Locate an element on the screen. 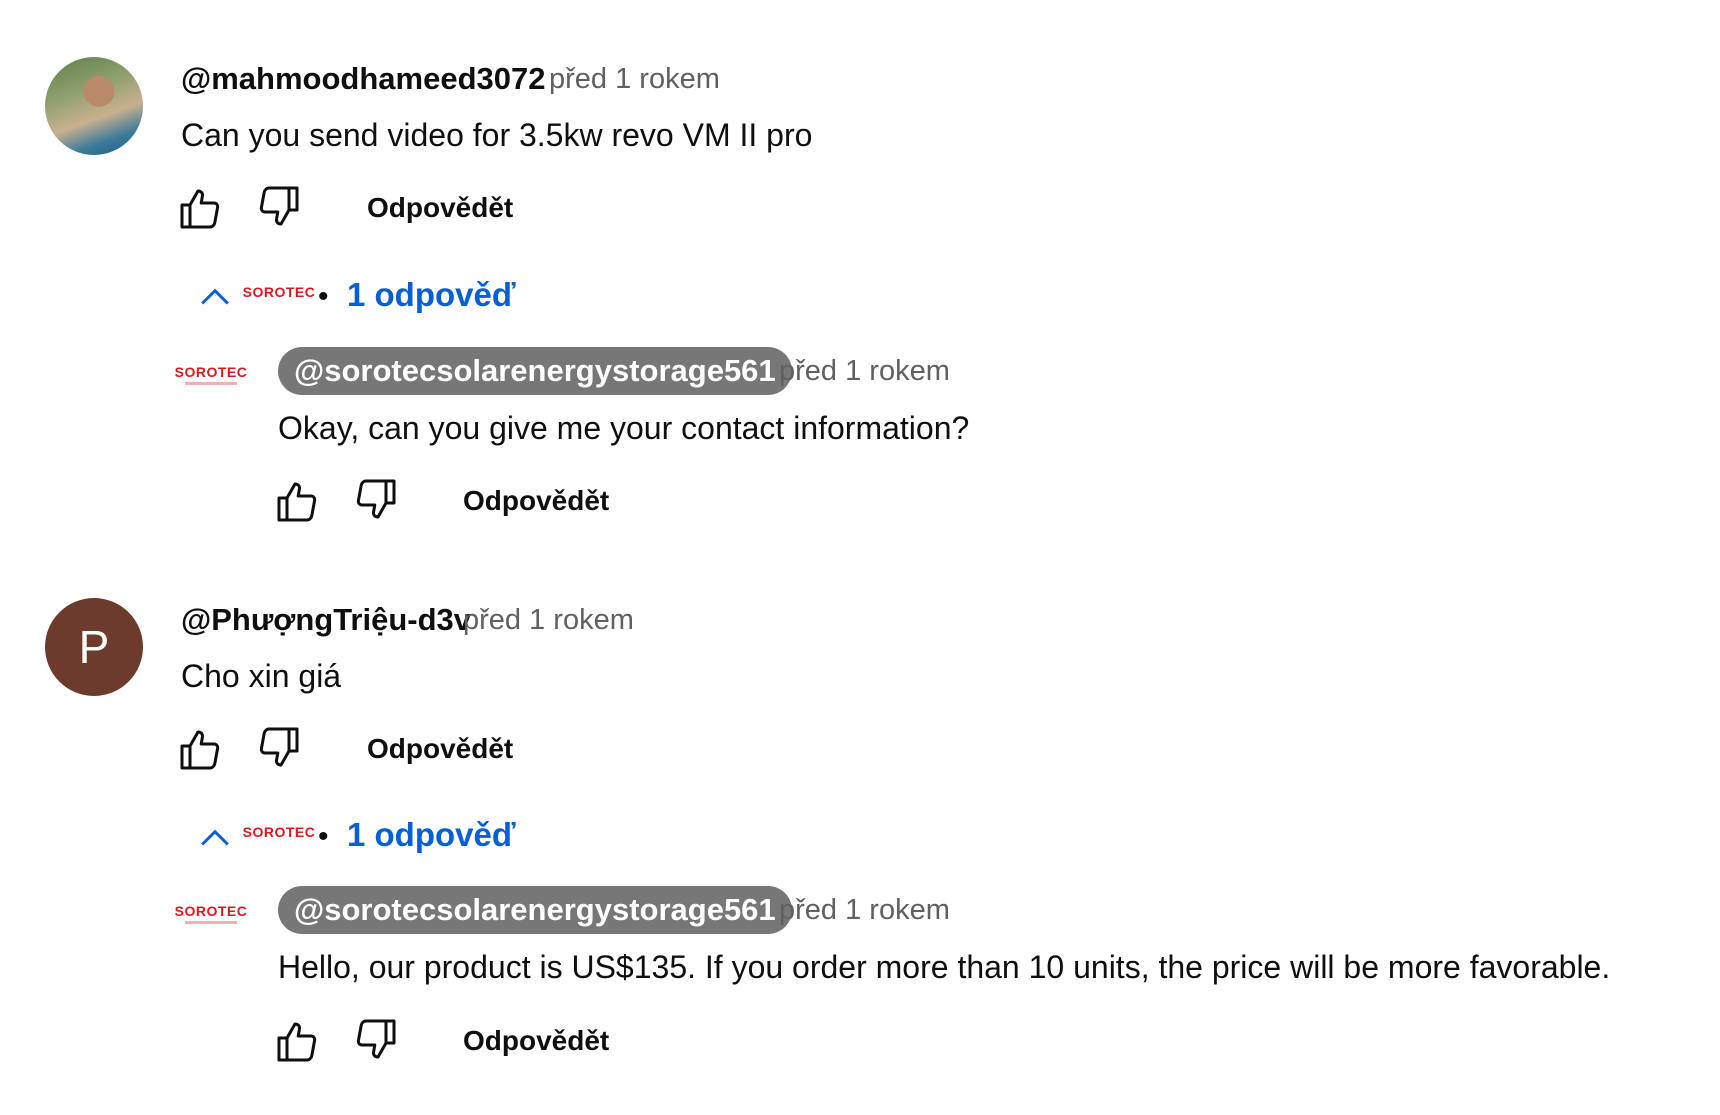 The width and height of the screenshot is (1720, 1115). comment-author: @mahmoodhameed3072 is located at coordinates (363, 79).